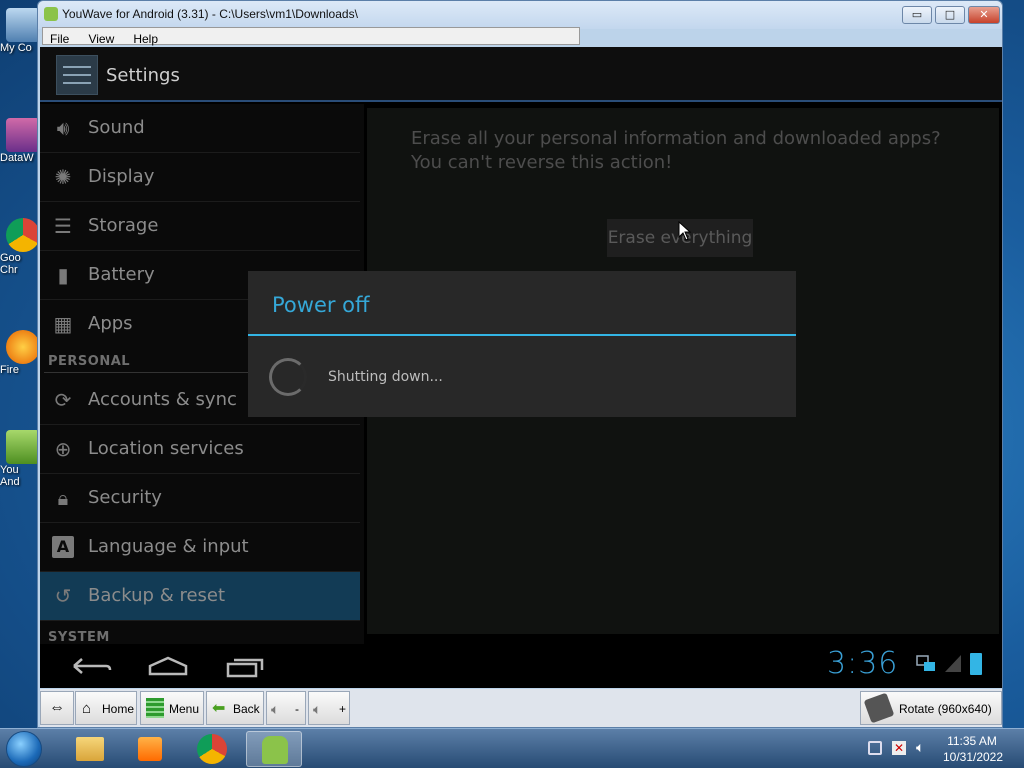 The width and height of the screenshot is (1024, 768). I want to click on storage-icon: ☰, so click(63, 226).